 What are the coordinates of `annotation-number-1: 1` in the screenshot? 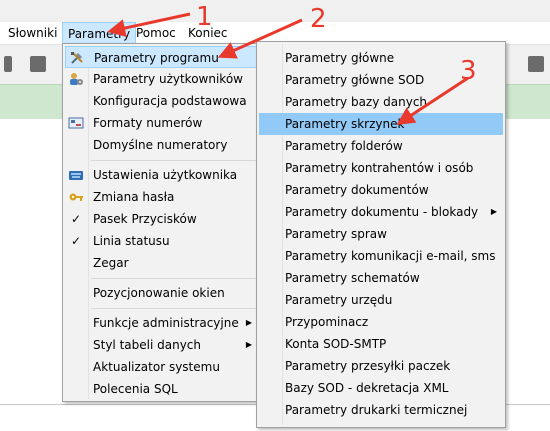 It's located at (204, 17).